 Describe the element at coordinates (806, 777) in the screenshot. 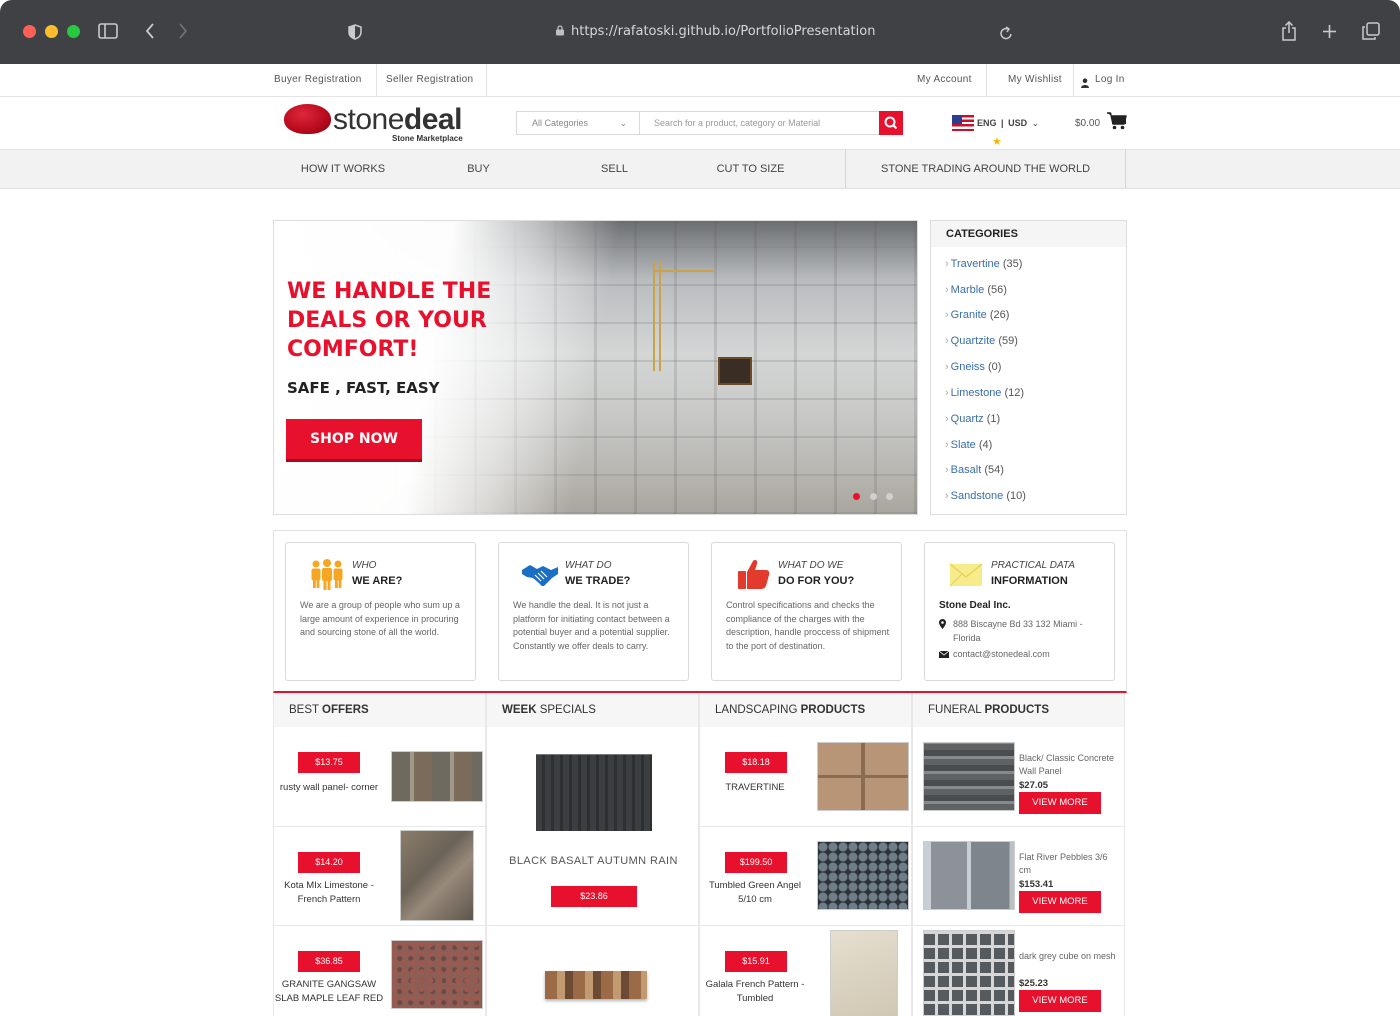

I see `product-card: $18.18 TRAVERTINE` at that location.